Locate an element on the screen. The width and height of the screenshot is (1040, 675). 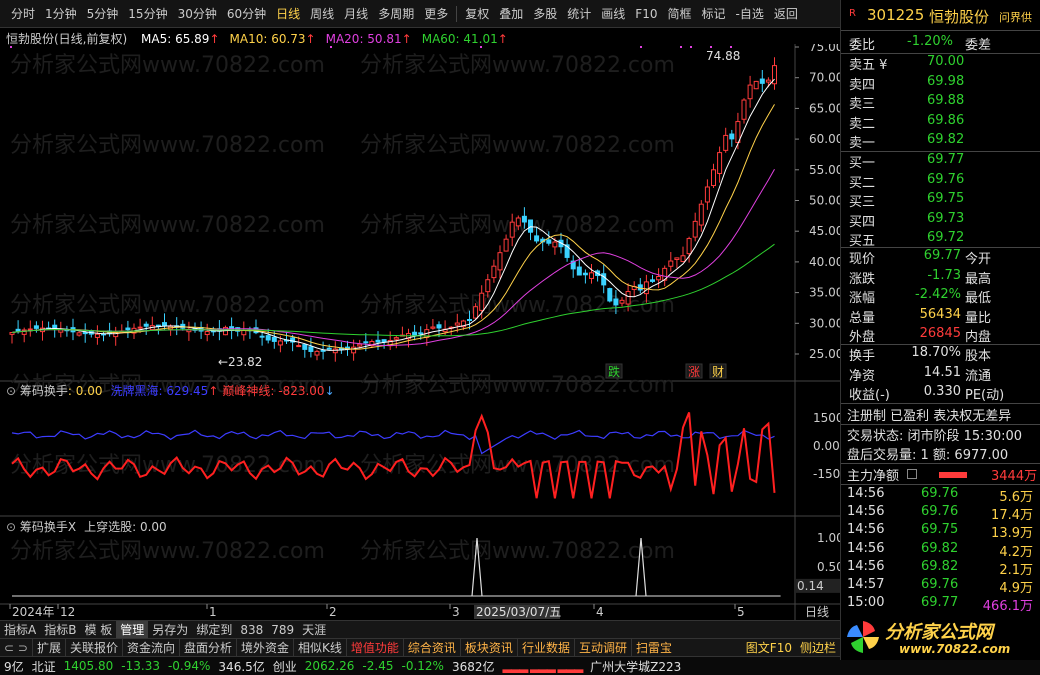
period-7: 周线 is located at coordinates (322, 14).